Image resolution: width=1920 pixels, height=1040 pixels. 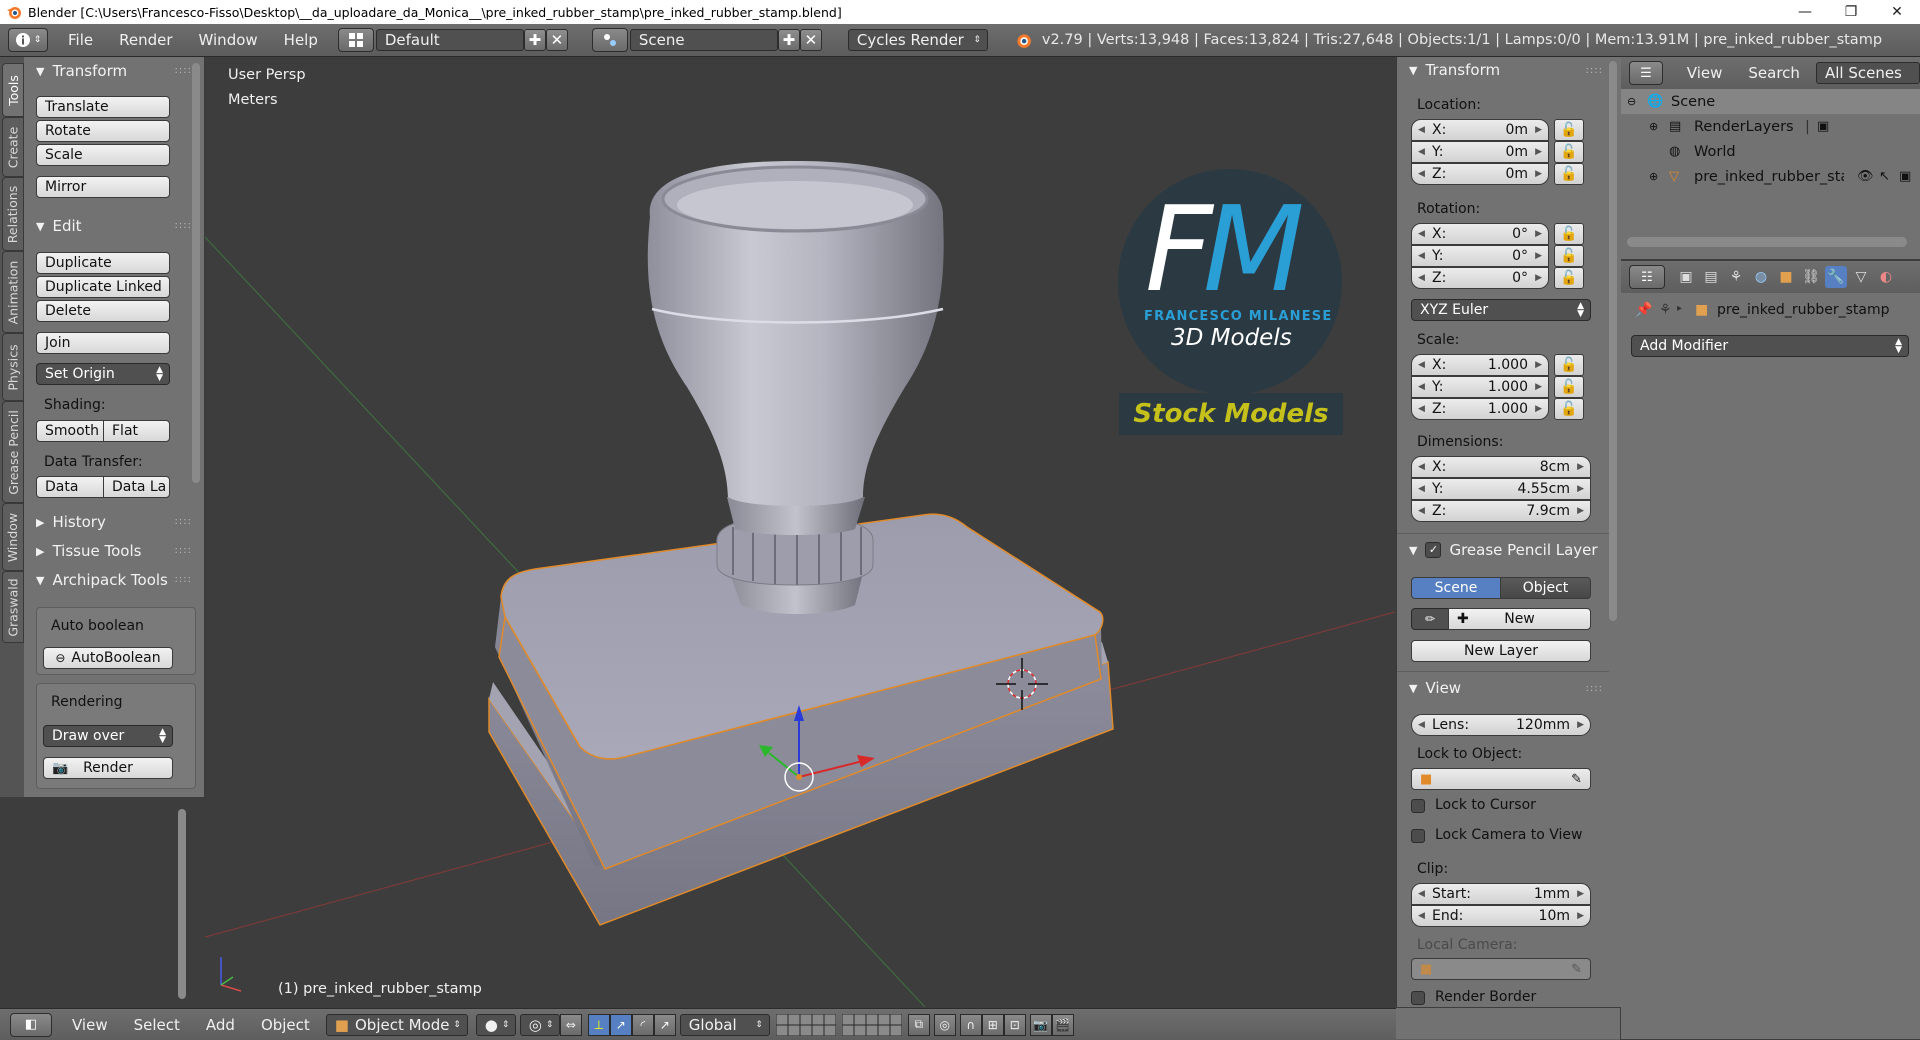 I want to click on data-layers-button: Data La, so click(x=136, y=487).